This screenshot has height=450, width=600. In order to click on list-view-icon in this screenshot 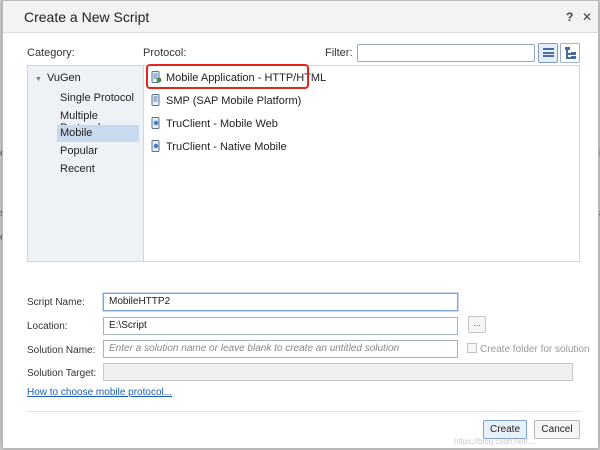, I will do `click(548, 53)`.